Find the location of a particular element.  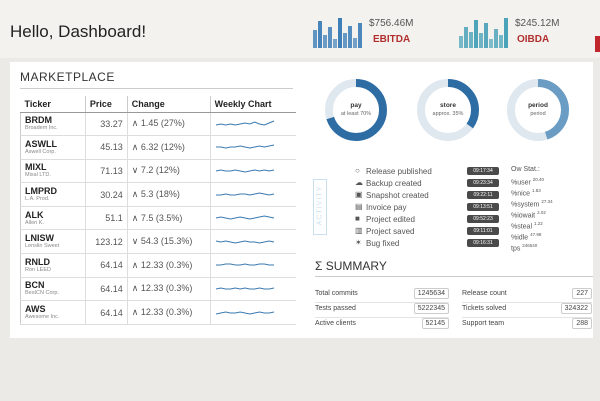

accent-mark is located at coordinates (597, 44).